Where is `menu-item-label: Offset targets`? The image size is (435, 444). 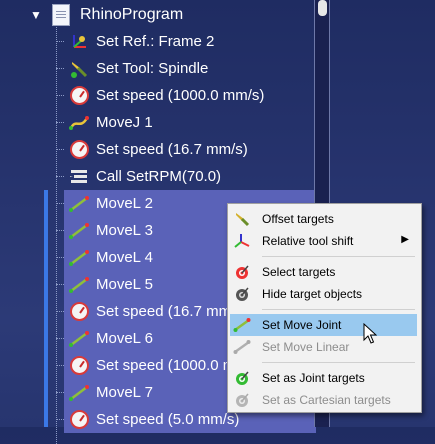 menu-item-label: Offset targets is located at coordinates (298, 219).